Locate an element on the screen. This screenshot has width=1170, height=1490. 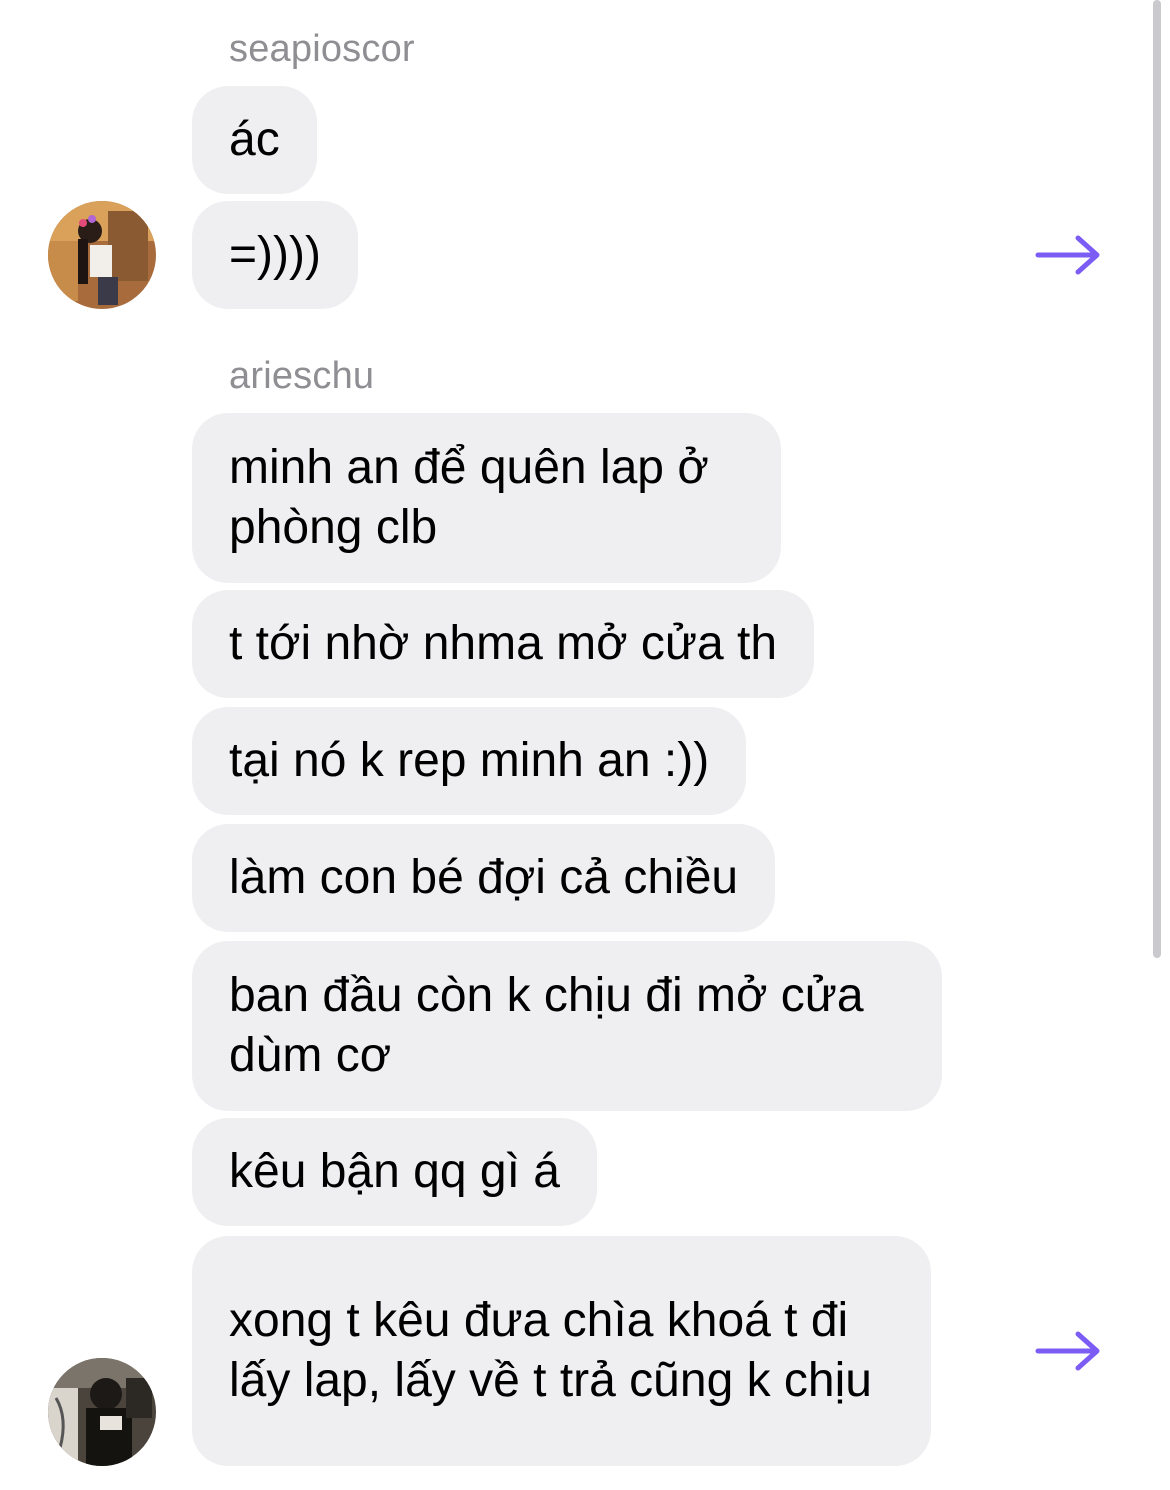
message-bubble: ban đầu còn k chịu đi mở cửa dùm cơ is located at coordinates (567, 1026).